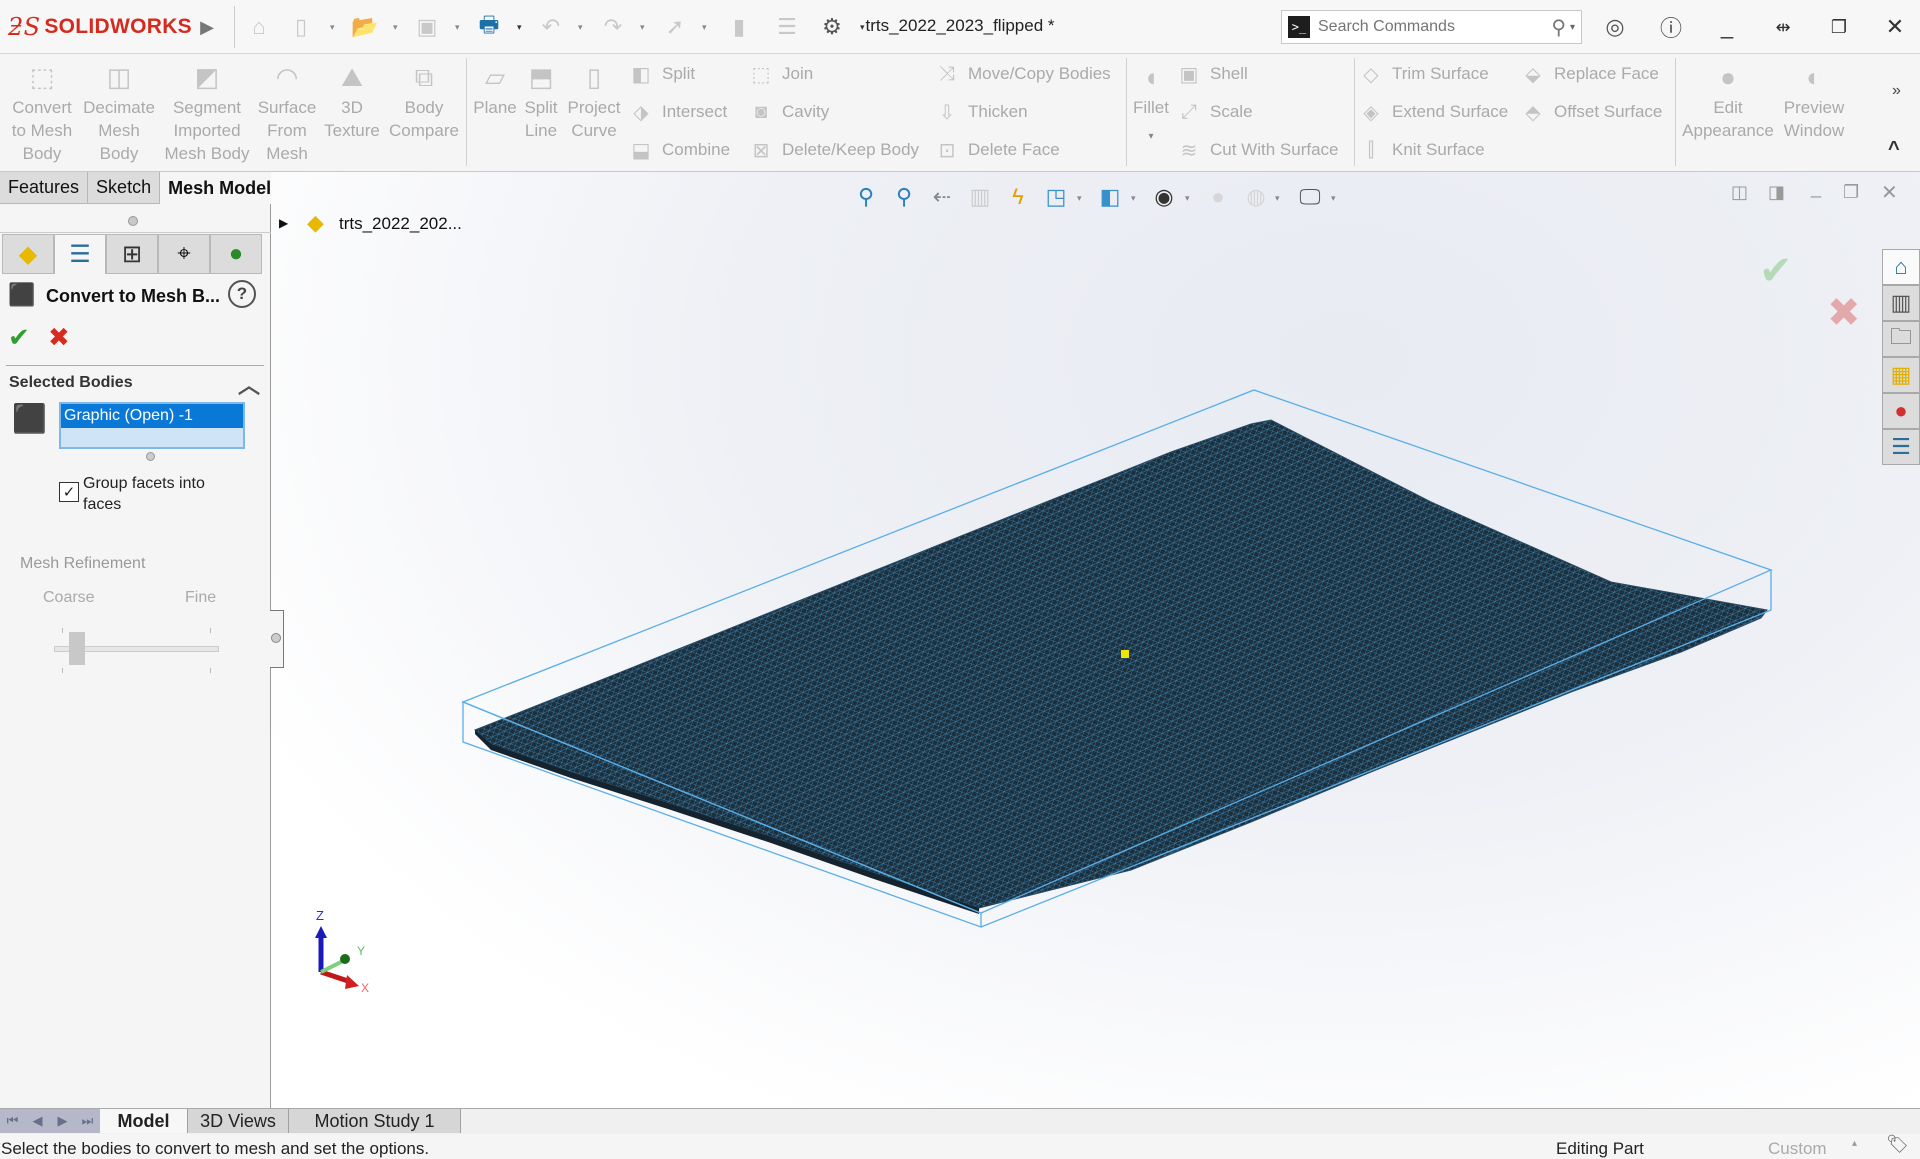  I want to click on body-compare-button: ⧉ Body Compare, so click(424, 101).